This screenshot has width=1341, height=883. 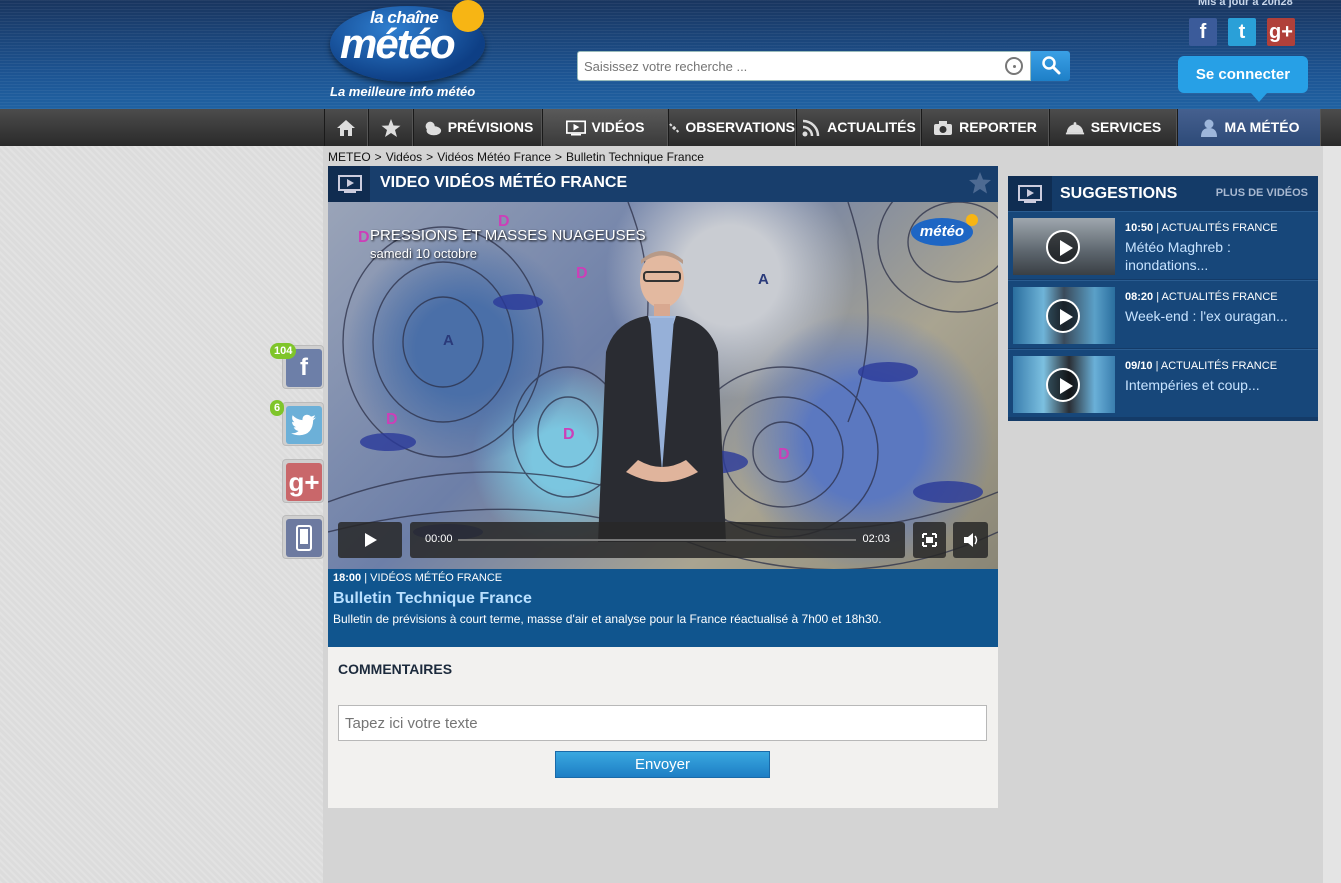 What do you see at coordinates (433, 578) in the screenshot?
I see `video-category: | VIDÉOS MÉTÉO FRANCE` at bounding box center [433, 578].